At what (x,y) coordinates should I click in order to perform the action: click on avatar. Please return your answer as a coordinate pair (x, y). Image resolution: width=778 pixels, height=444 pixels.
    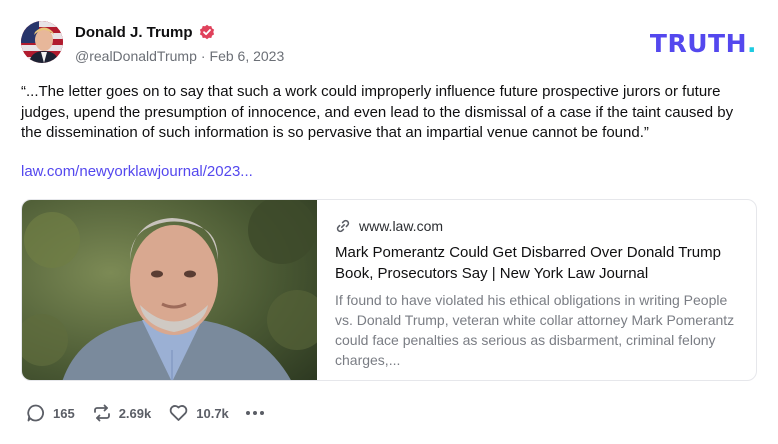
    Looking at the image, I should click on (42, 42).